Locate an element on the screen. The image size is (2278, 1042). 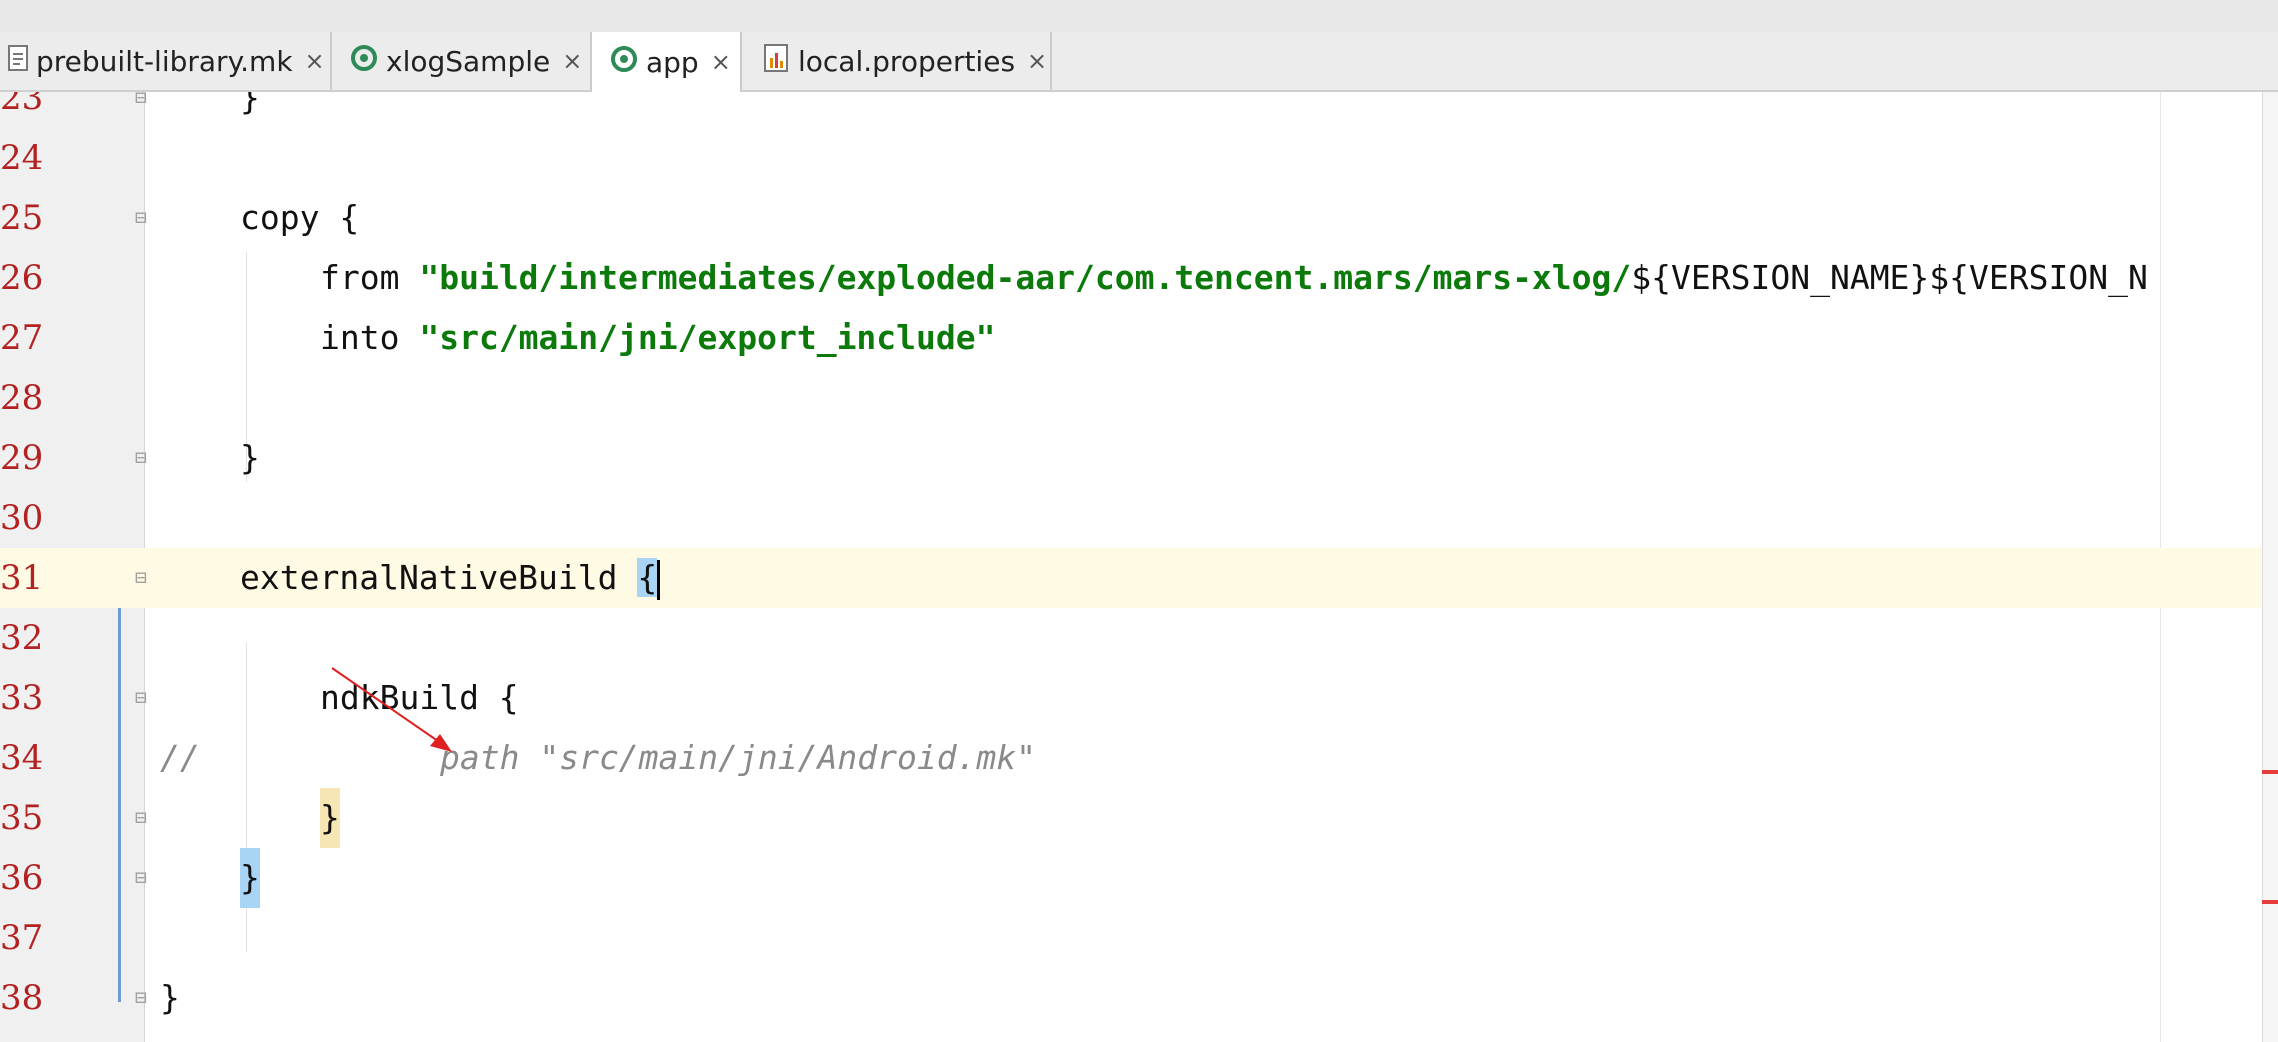
window-top-strip is located at coordinates (1139, 16).